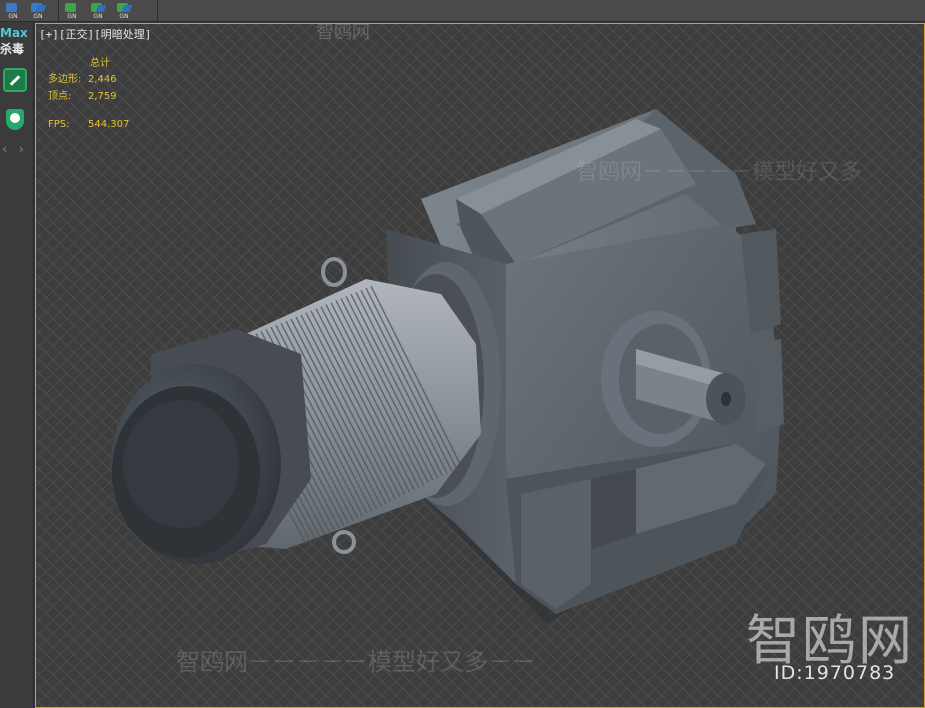 The height and width of the screenshot is (708, 925). Describe the element at coordinates (100, 63) in the screenshot. I see `stats-total-label: 总计` at that location.